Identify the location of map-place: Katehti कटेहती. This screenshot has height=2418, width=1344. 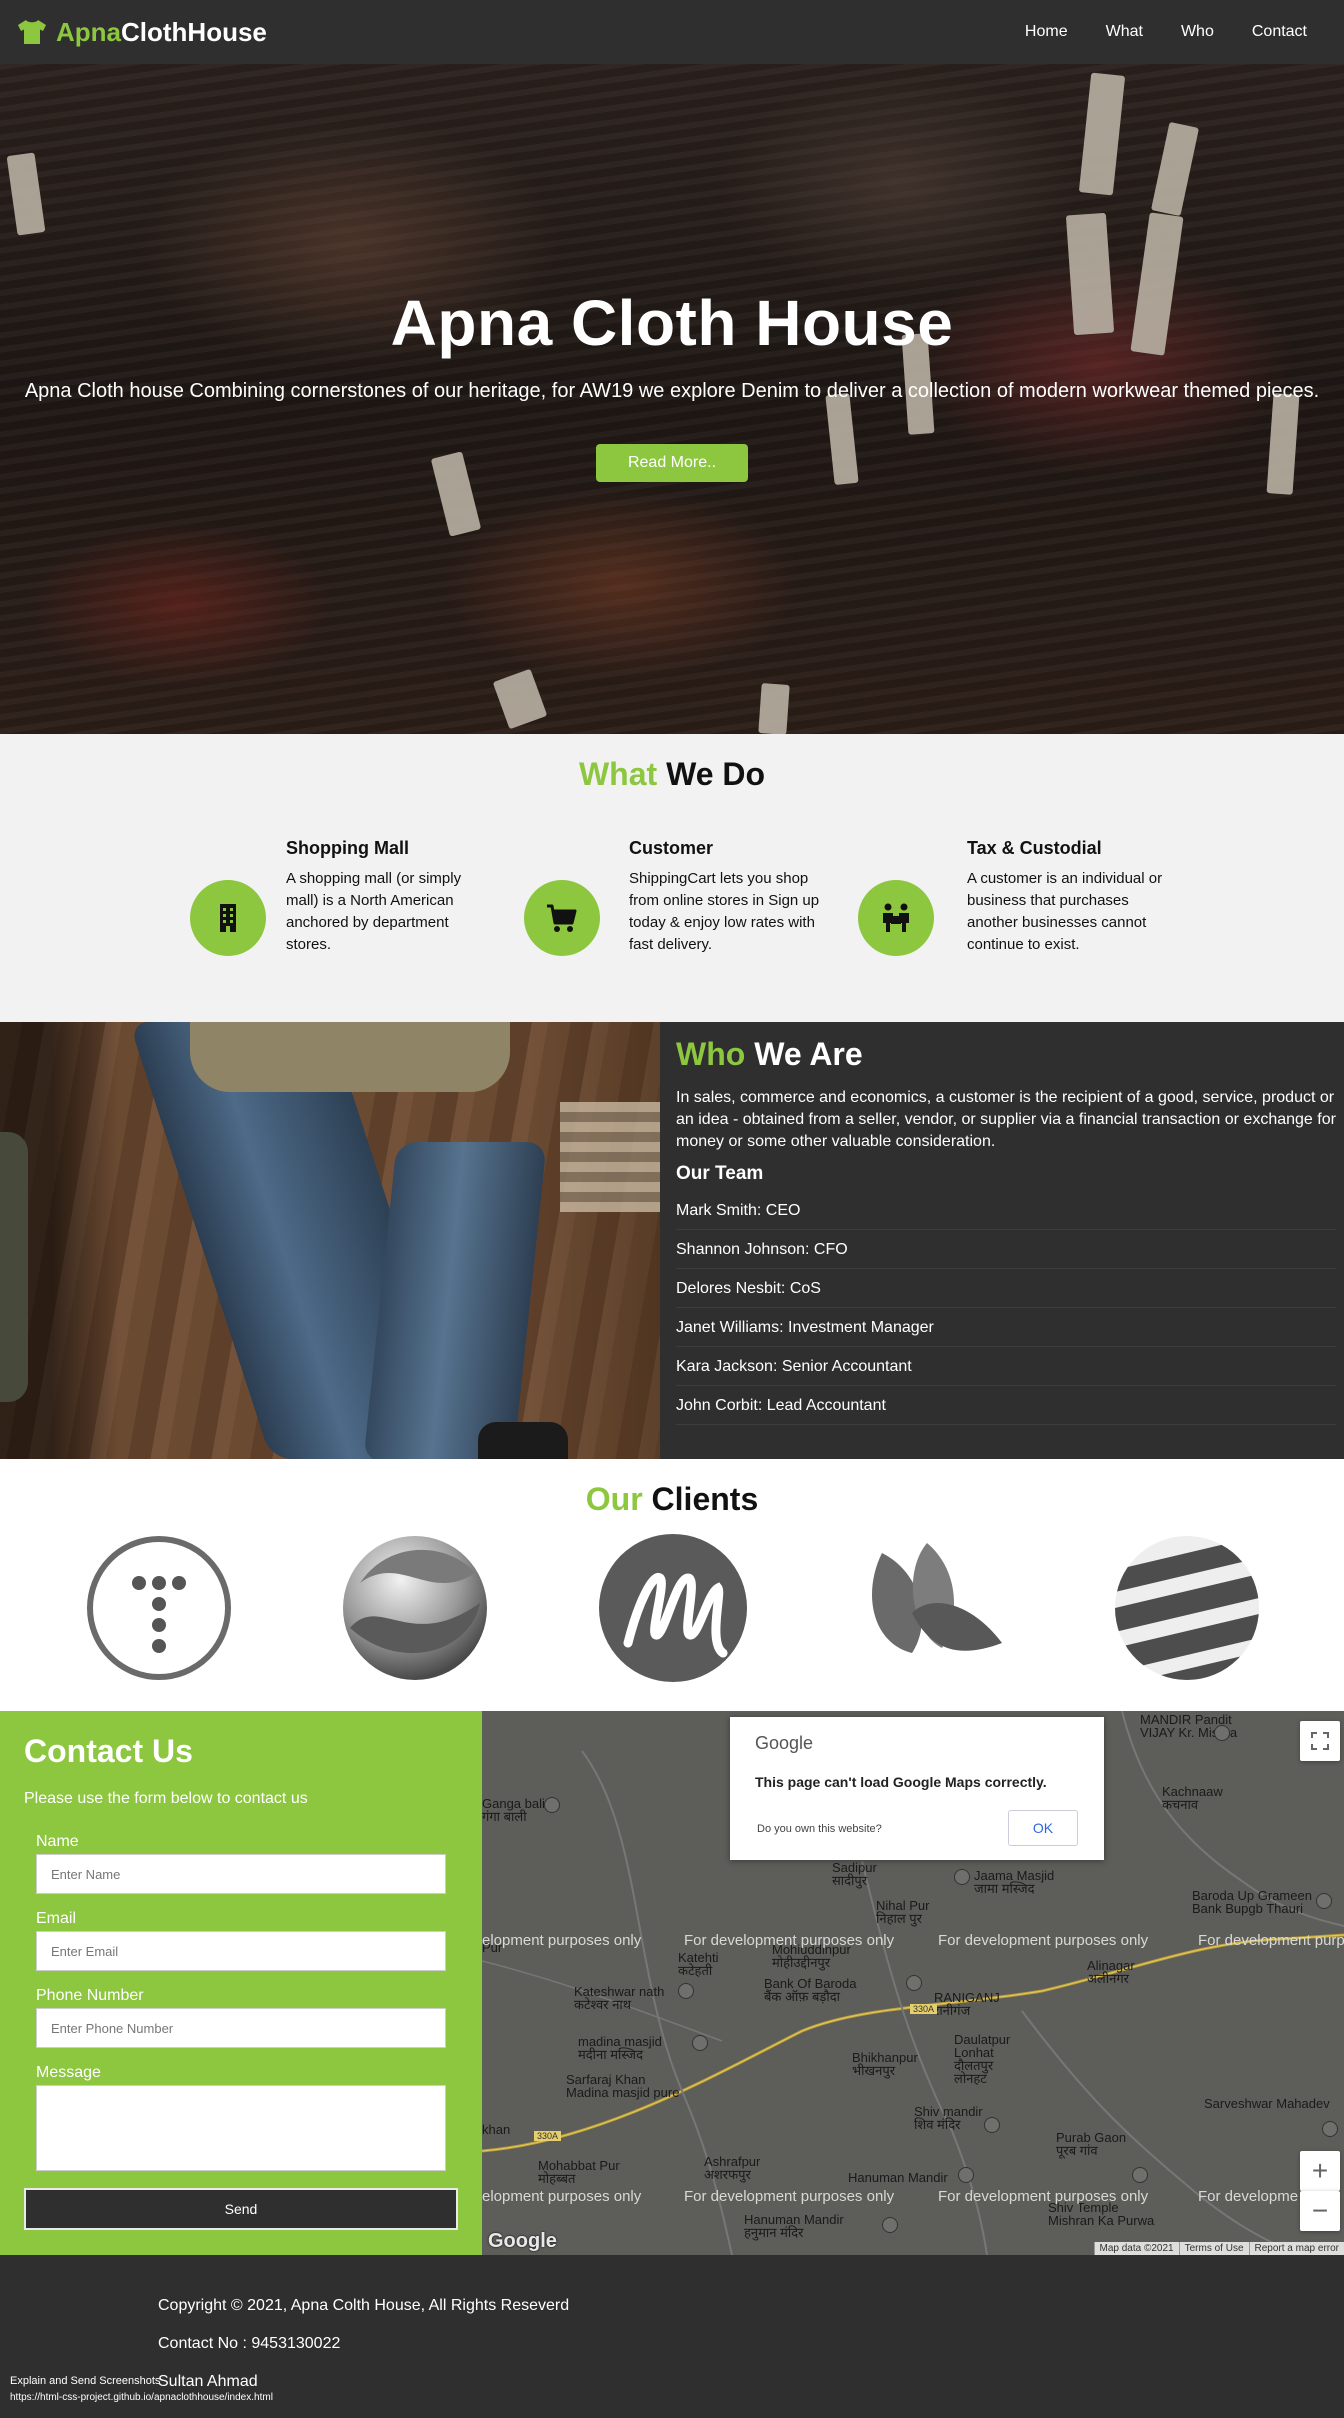
(698, 1964).